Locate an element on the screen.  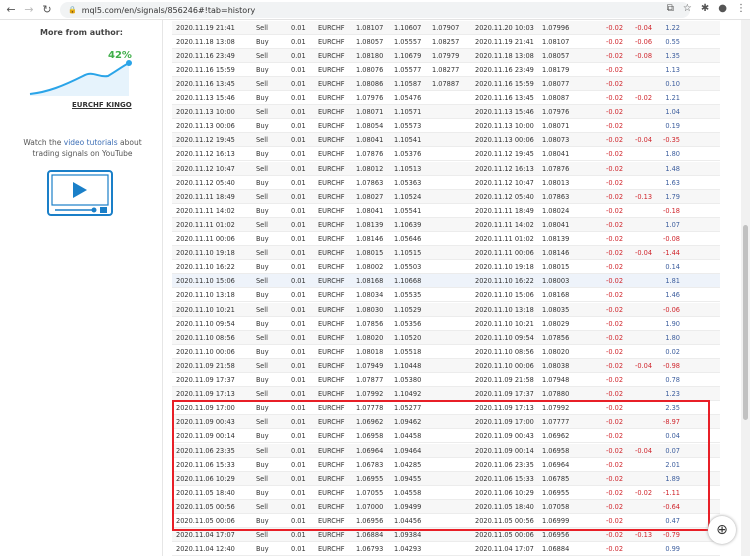
cell-open-time: 2020.11.13 15:46 is located at coordinates (205, 98).